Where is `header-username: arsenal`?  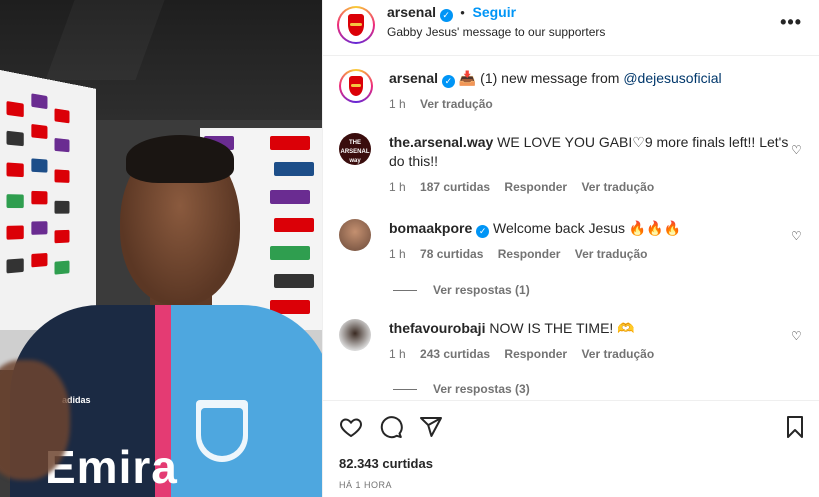 header-username: arsenal is located at coordinates (411, 12).